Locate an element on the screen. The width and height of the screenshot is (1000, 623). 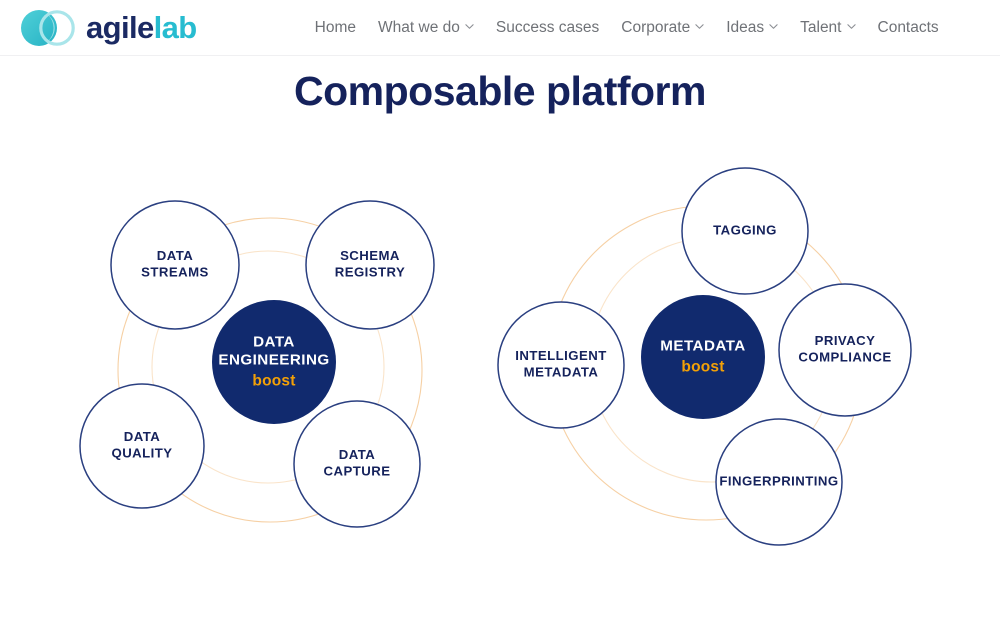
two-overlapping-circles-icon is located at coordinates (47, 28).